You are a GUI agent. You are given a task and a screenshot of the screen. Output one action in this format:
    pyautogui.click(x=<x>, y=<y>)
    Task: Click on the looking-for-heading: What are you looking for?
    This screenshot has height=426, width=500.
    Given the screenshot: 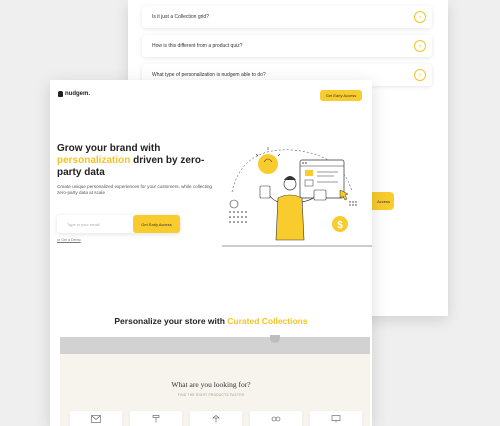 What is the action you would take?
    pyautogui.click(x=211, y=384)
    